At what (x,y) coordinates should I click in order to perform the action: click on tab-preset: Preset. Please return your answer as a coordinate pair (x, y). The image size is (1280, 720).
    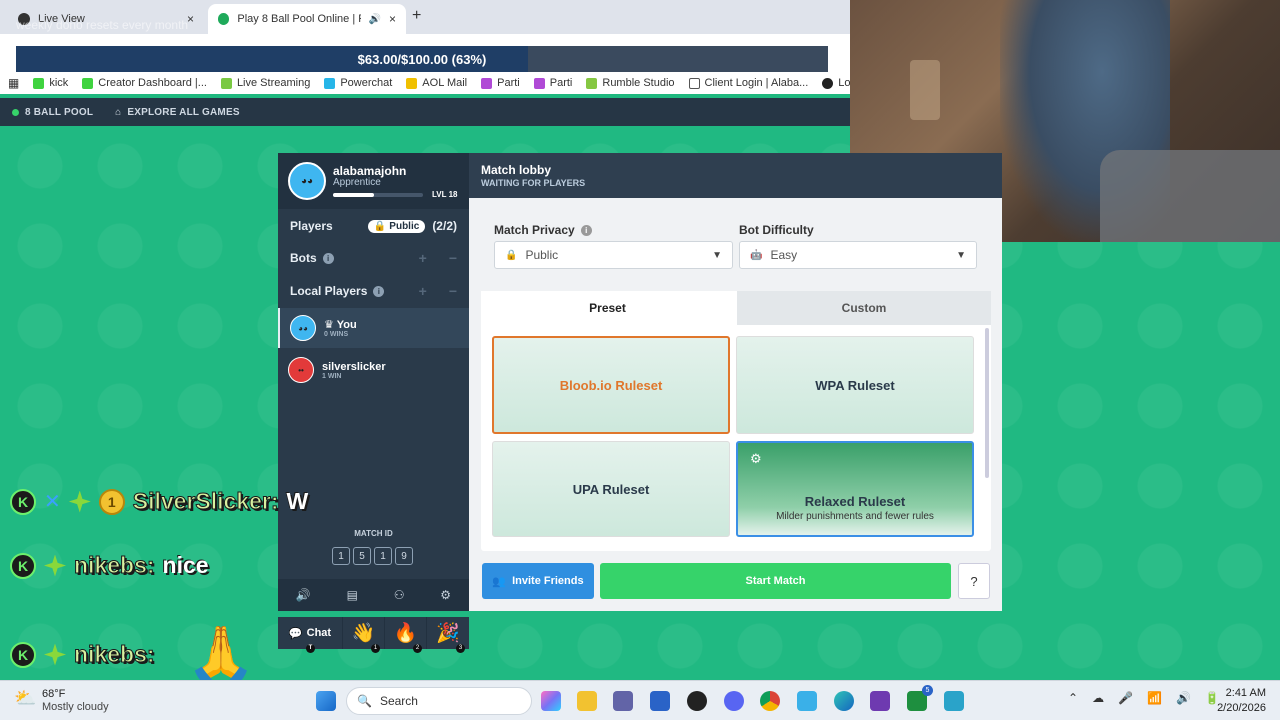
    Looking at the image, I should click on (607, 308).